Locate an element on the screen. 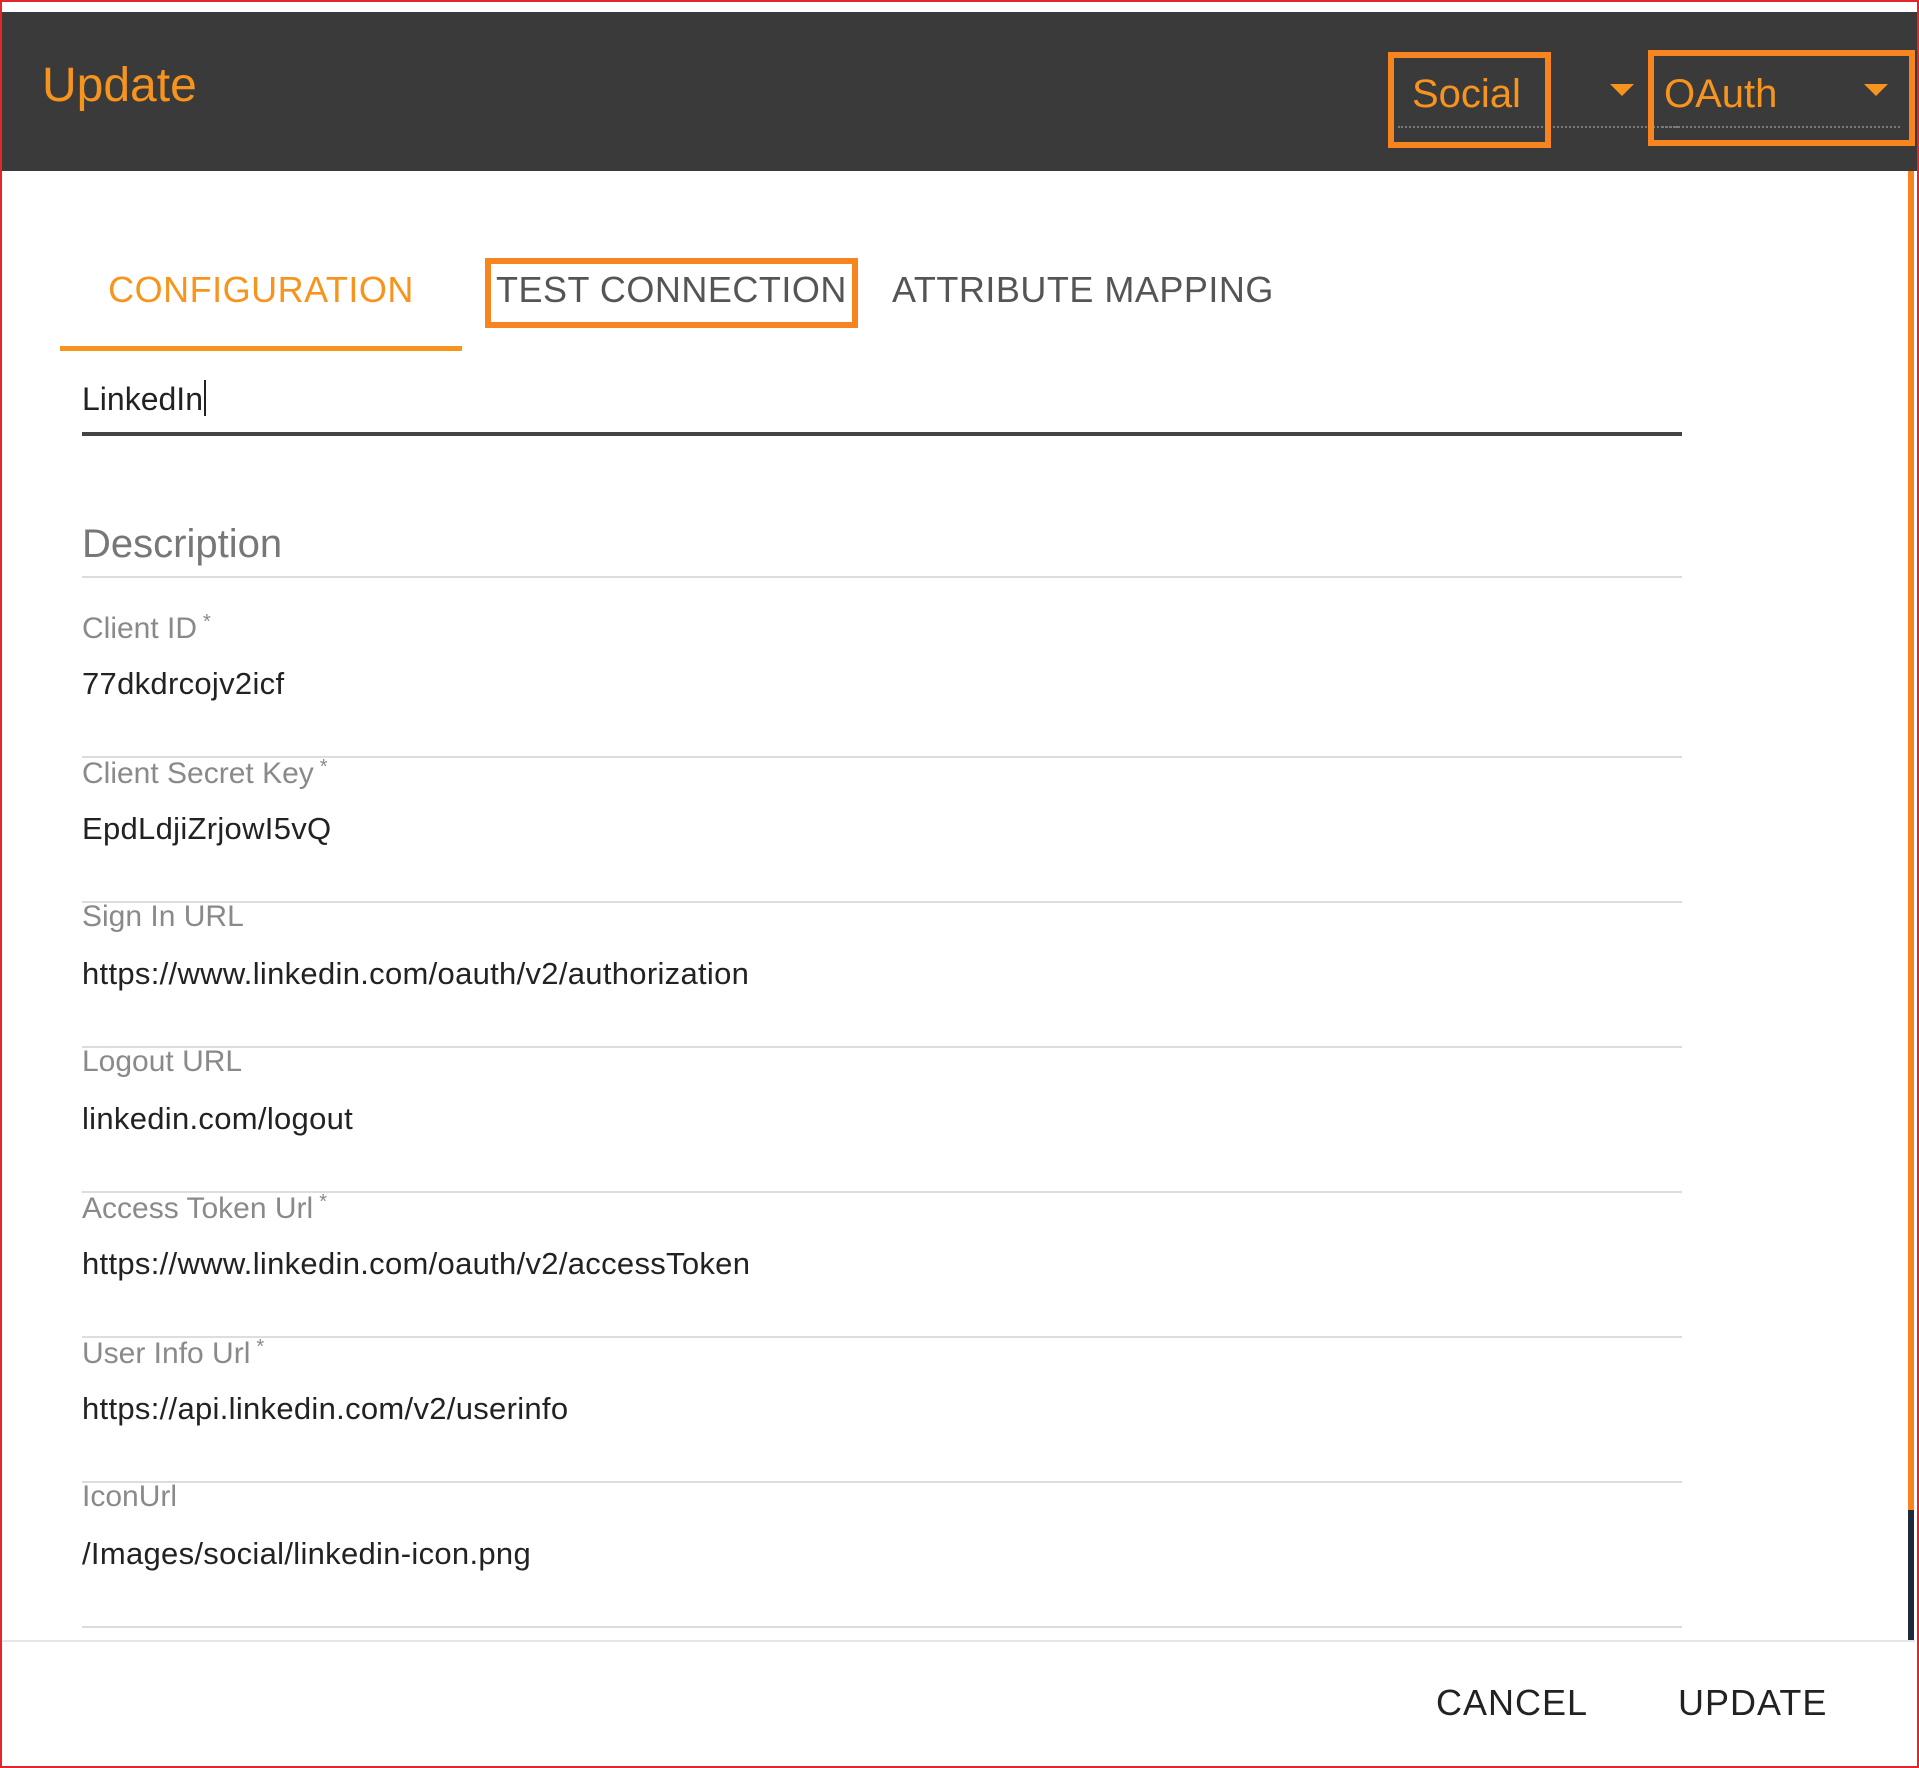 The width and height of the screenshot is (1919, 1768). scrollbar-track is located at coordinates (1911, 841).